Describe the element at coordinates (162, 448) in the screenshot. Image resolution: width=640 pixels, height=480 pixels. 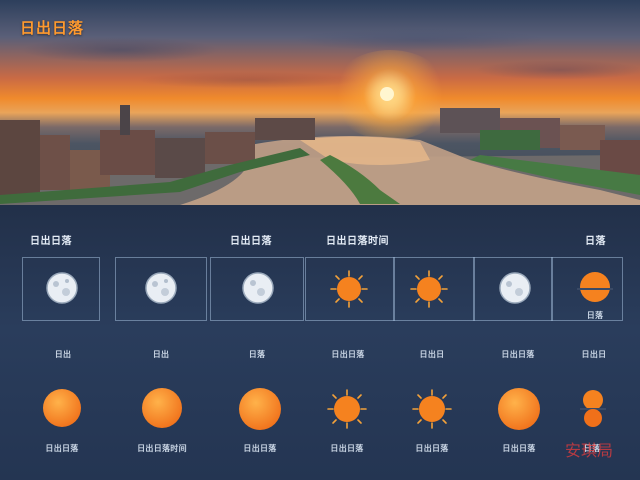
I see `time-caption: 日出日落时间` at that location.